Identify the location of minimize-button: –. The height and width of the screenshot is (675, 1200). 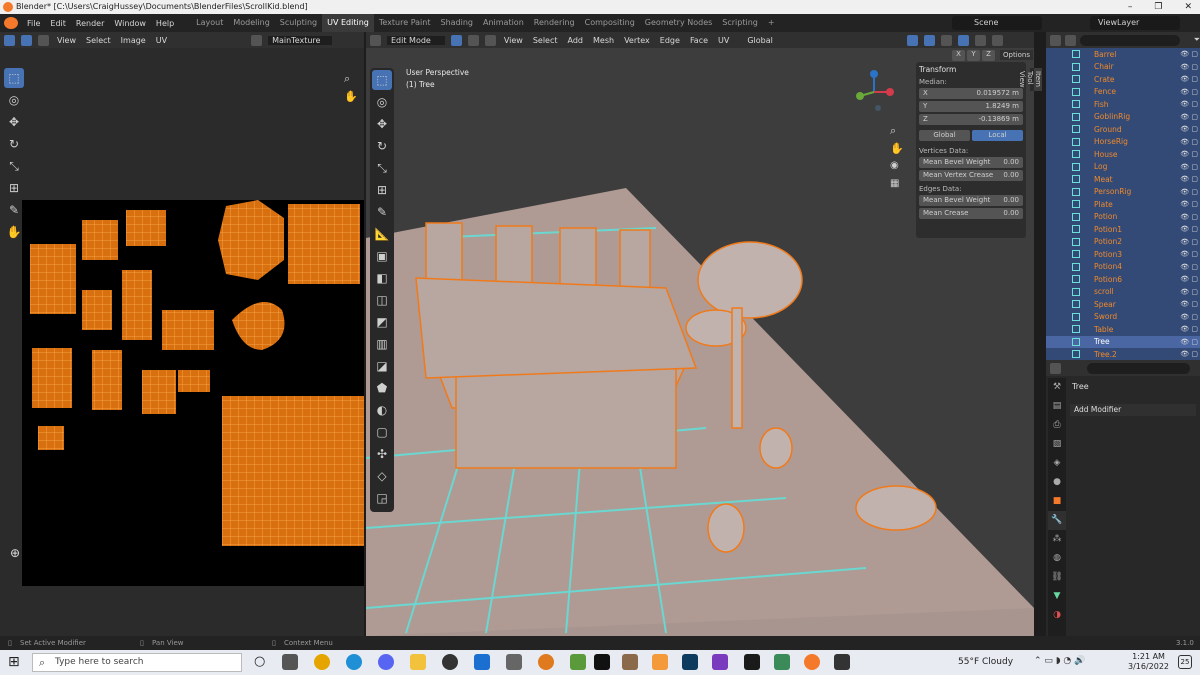
(1130, 7).